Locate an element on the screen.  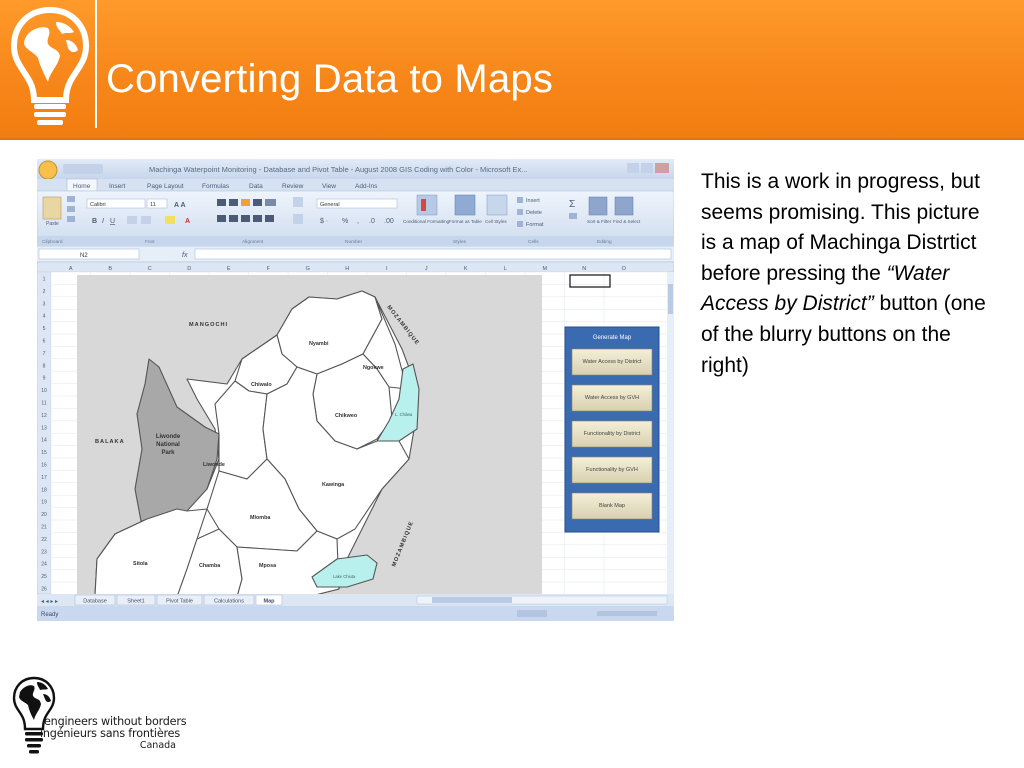
column-header: A is located at coordinates (71, 269).